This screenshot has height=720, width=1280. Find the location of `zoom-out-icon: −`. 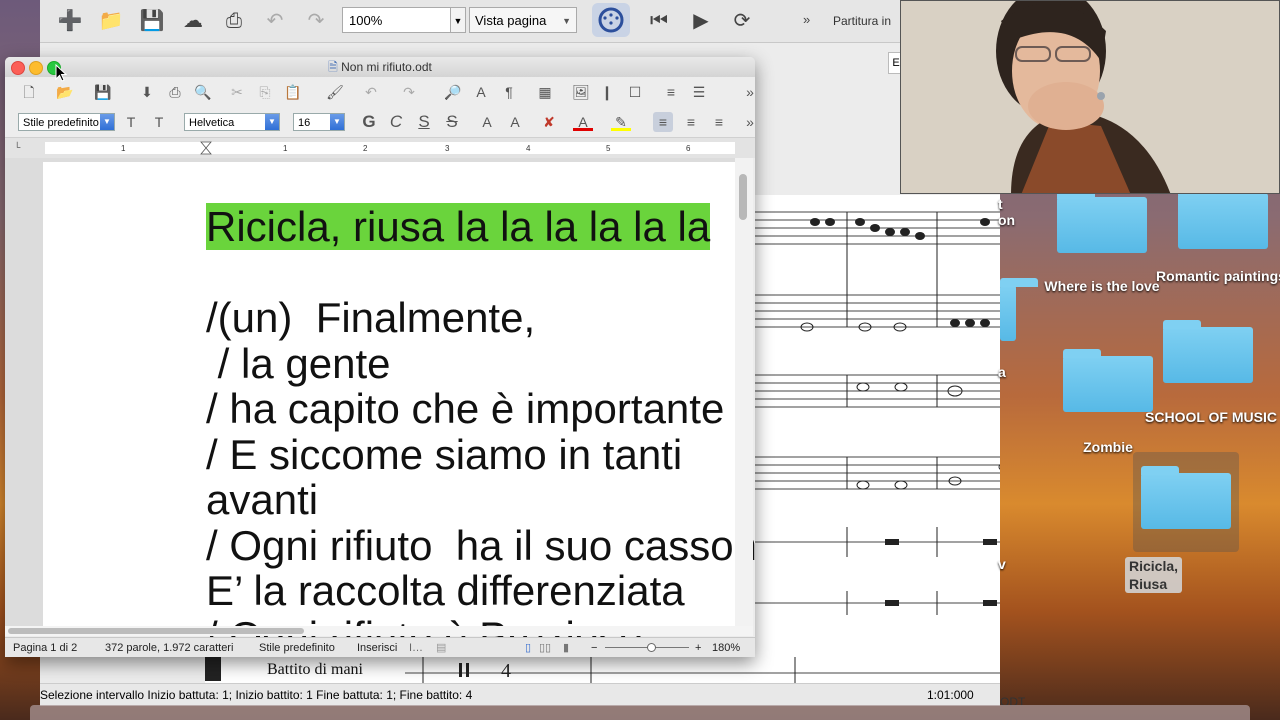

zoom-out-icon: − is located at coordinates (594, 647).